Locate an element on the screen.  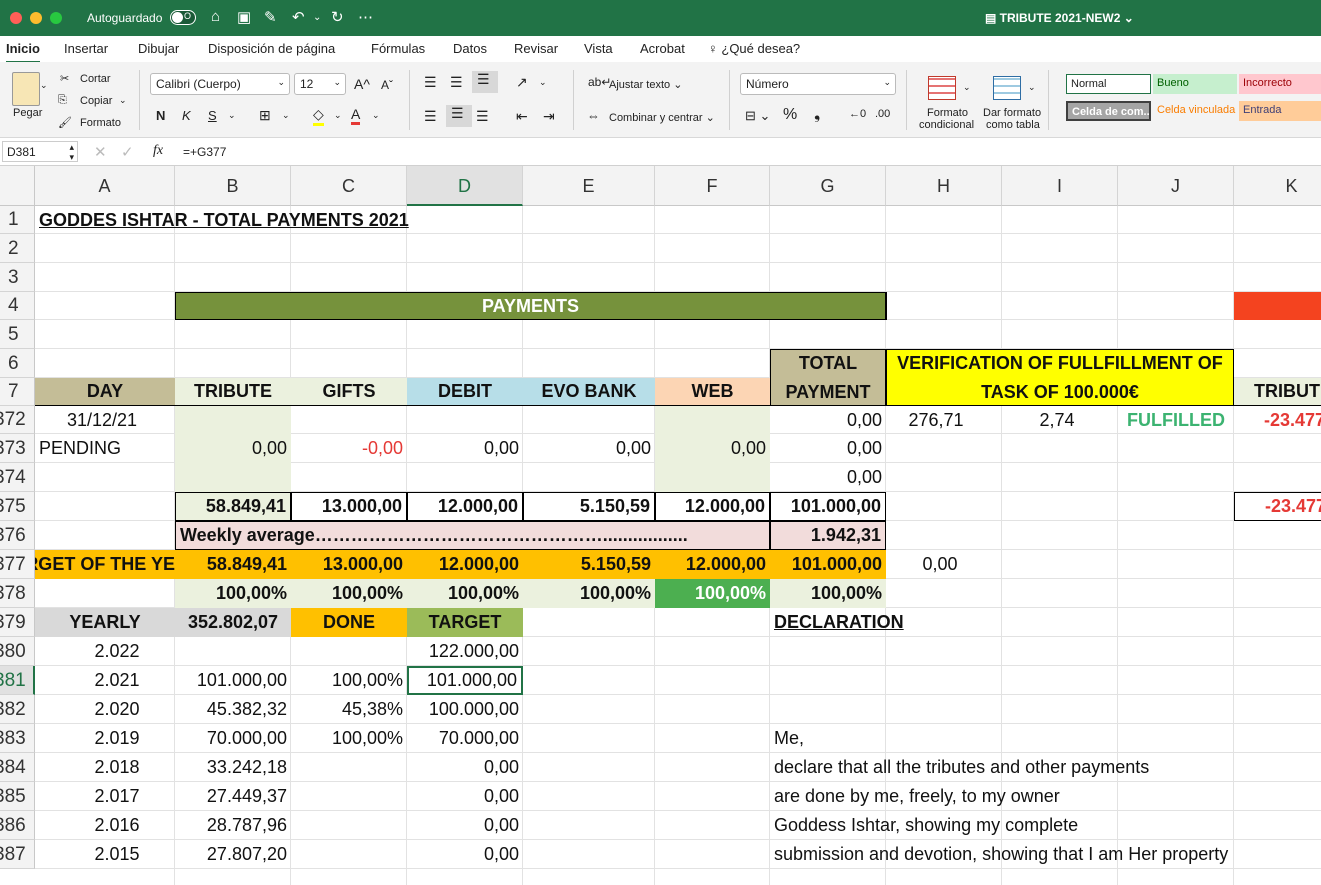
font-size-select: 12 ⌄ is located at coordinates (320, 84).